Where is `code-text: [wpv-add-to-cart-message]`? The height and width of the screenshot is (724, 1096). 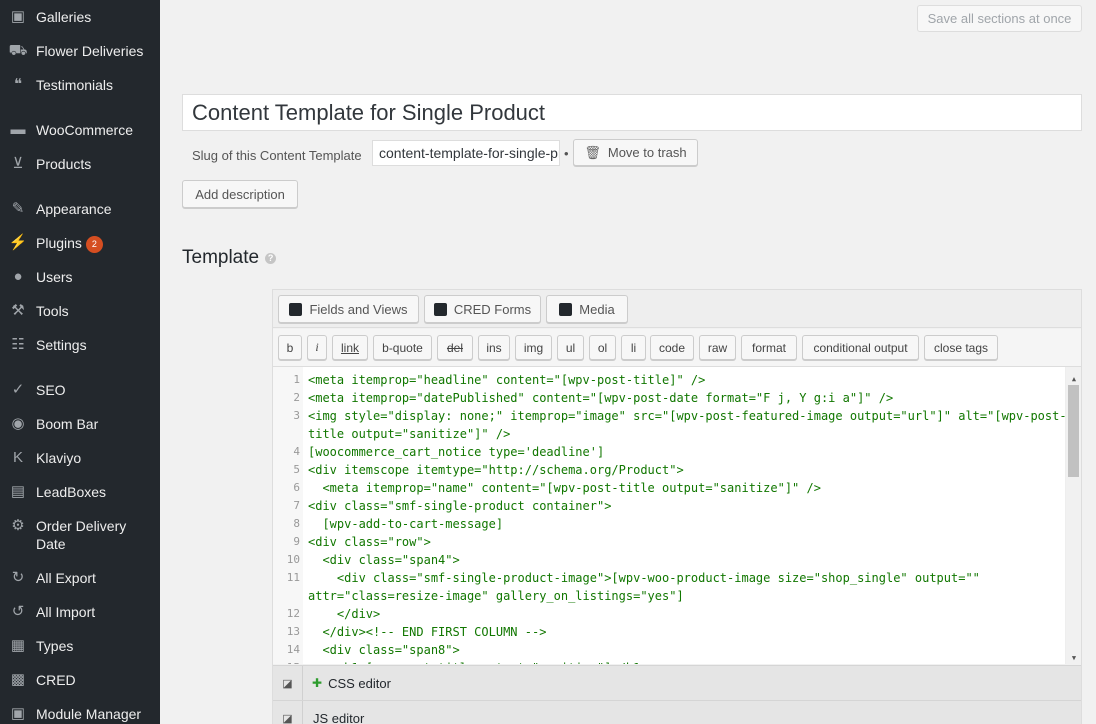 code-text: [wpv-add-to-cart-message] is located at coordinates (406, 524).